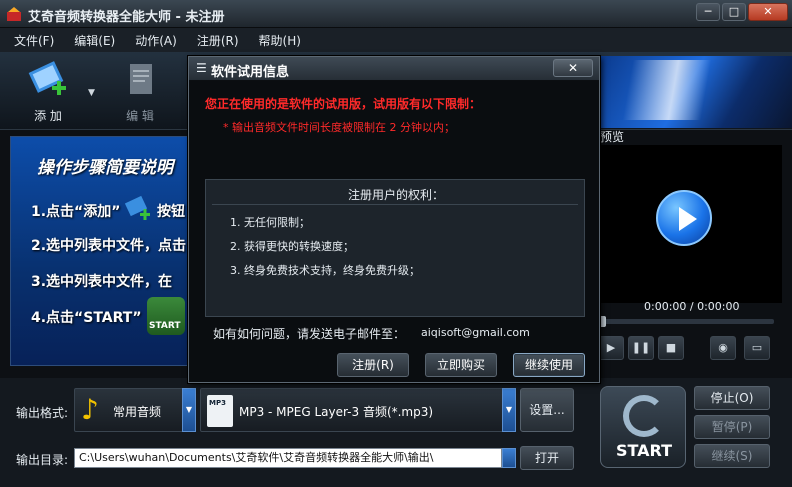 The image size is (792, 487). What do you see at coordinates (732, 427) in the screenshot?
I see `pause-conversion-button: 暂停(P)` at bounding box center [732, 427].